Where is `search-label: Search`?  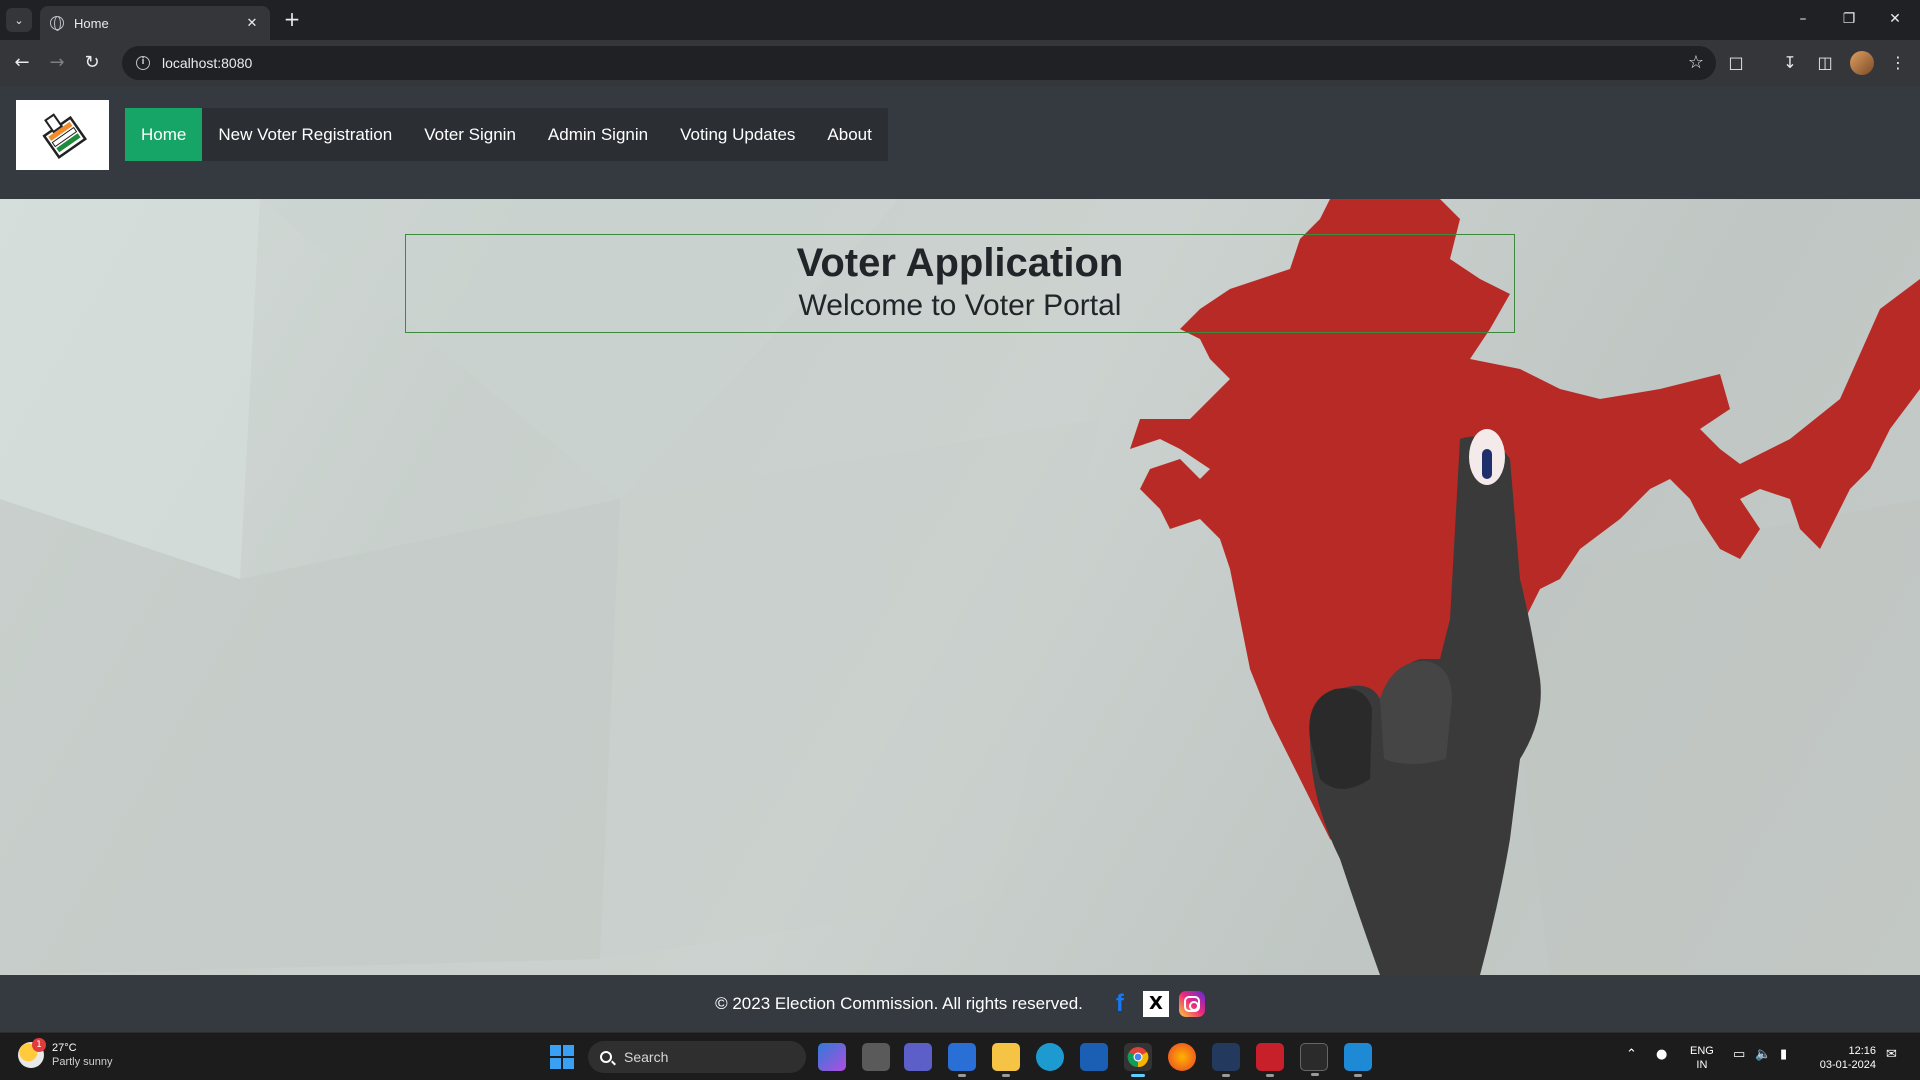
search-label: Search is located at coordinates (646, 1057).